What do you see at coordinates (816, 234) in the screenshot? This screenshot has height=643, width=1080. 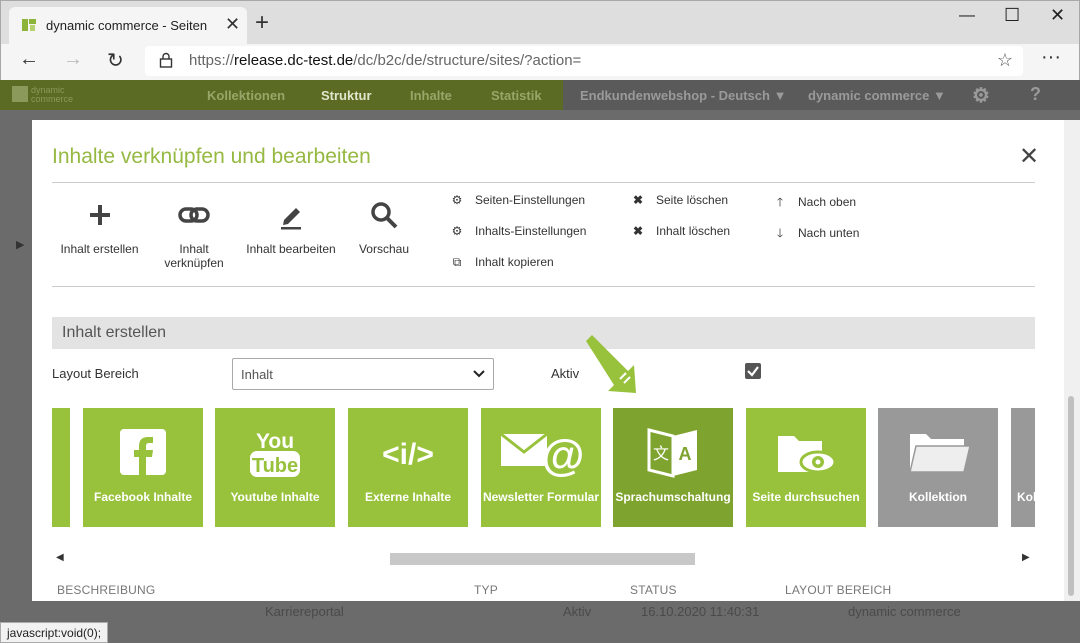 I see `move-down-button: 🡓 Nach unten` at bounding box center [816, 234].